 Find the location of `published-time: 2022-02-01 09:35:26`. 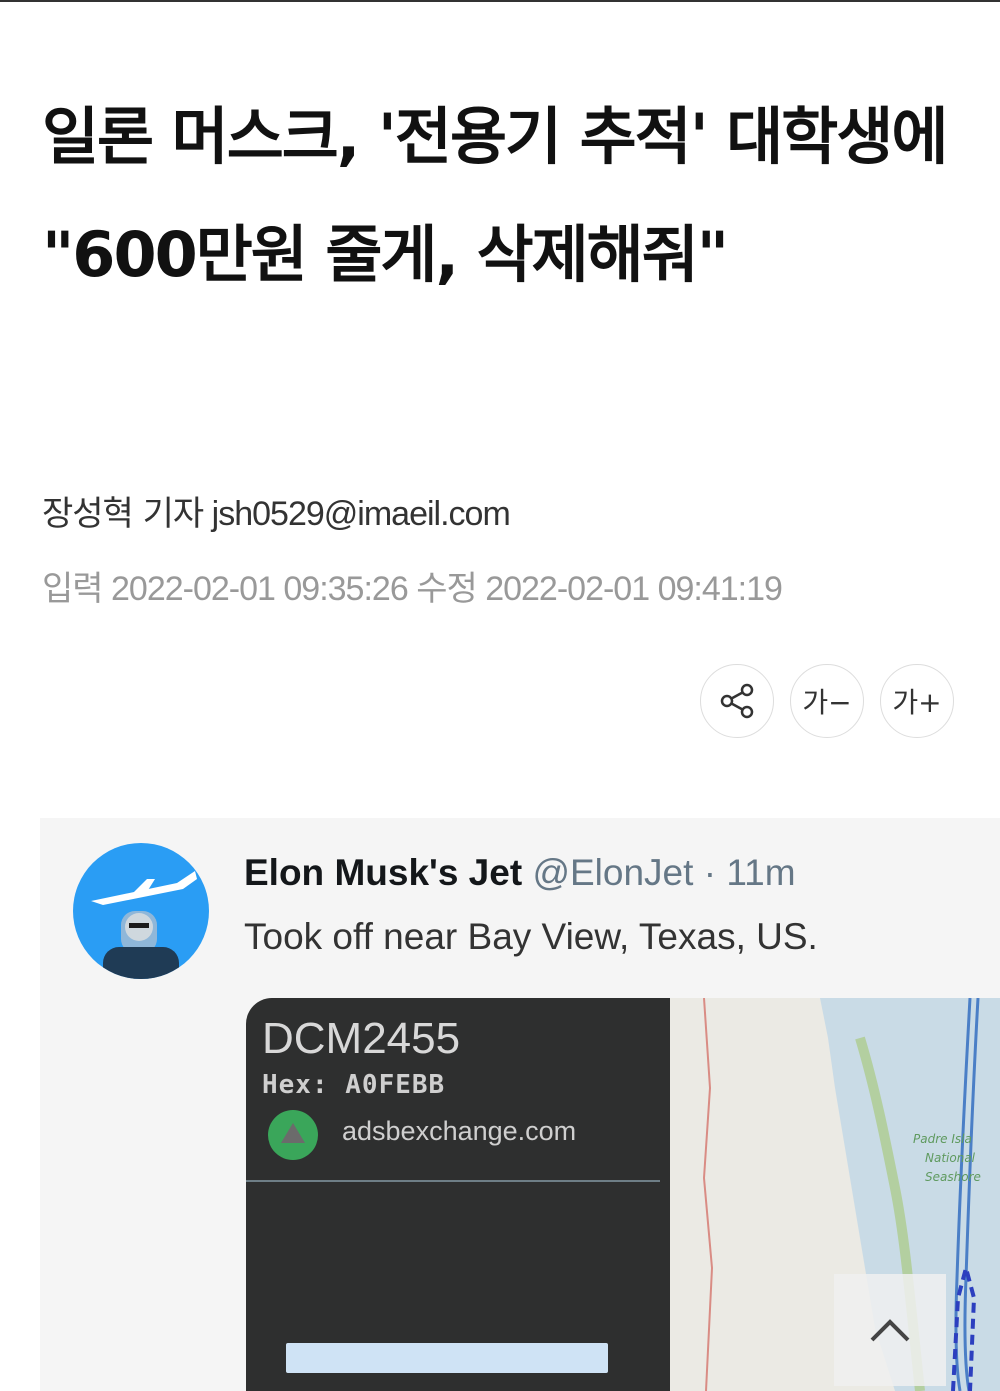

published-time: 2022-02-01 09:35:26 is located at coordinates (260, 589).